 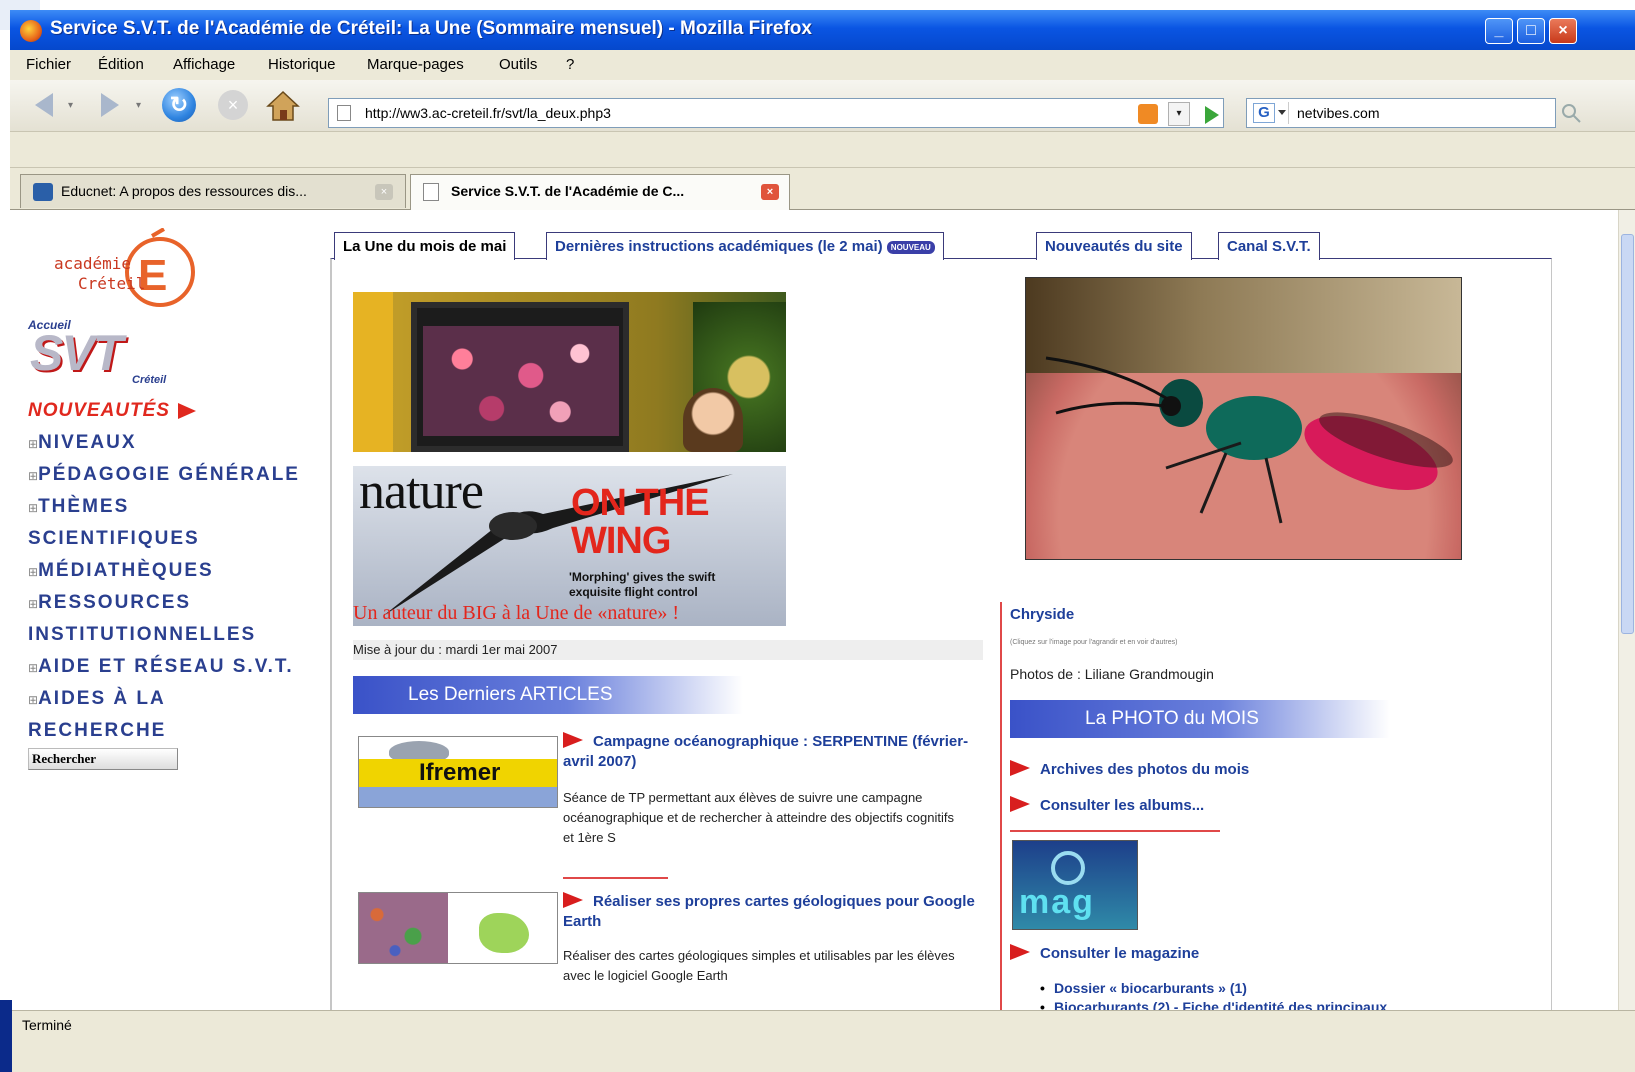 What do you see at coordinates (1143, 988) in the screenshot?
I see `list-item-link: Dossier « biocarburants » (1)` at bounding box center [1143, 988].